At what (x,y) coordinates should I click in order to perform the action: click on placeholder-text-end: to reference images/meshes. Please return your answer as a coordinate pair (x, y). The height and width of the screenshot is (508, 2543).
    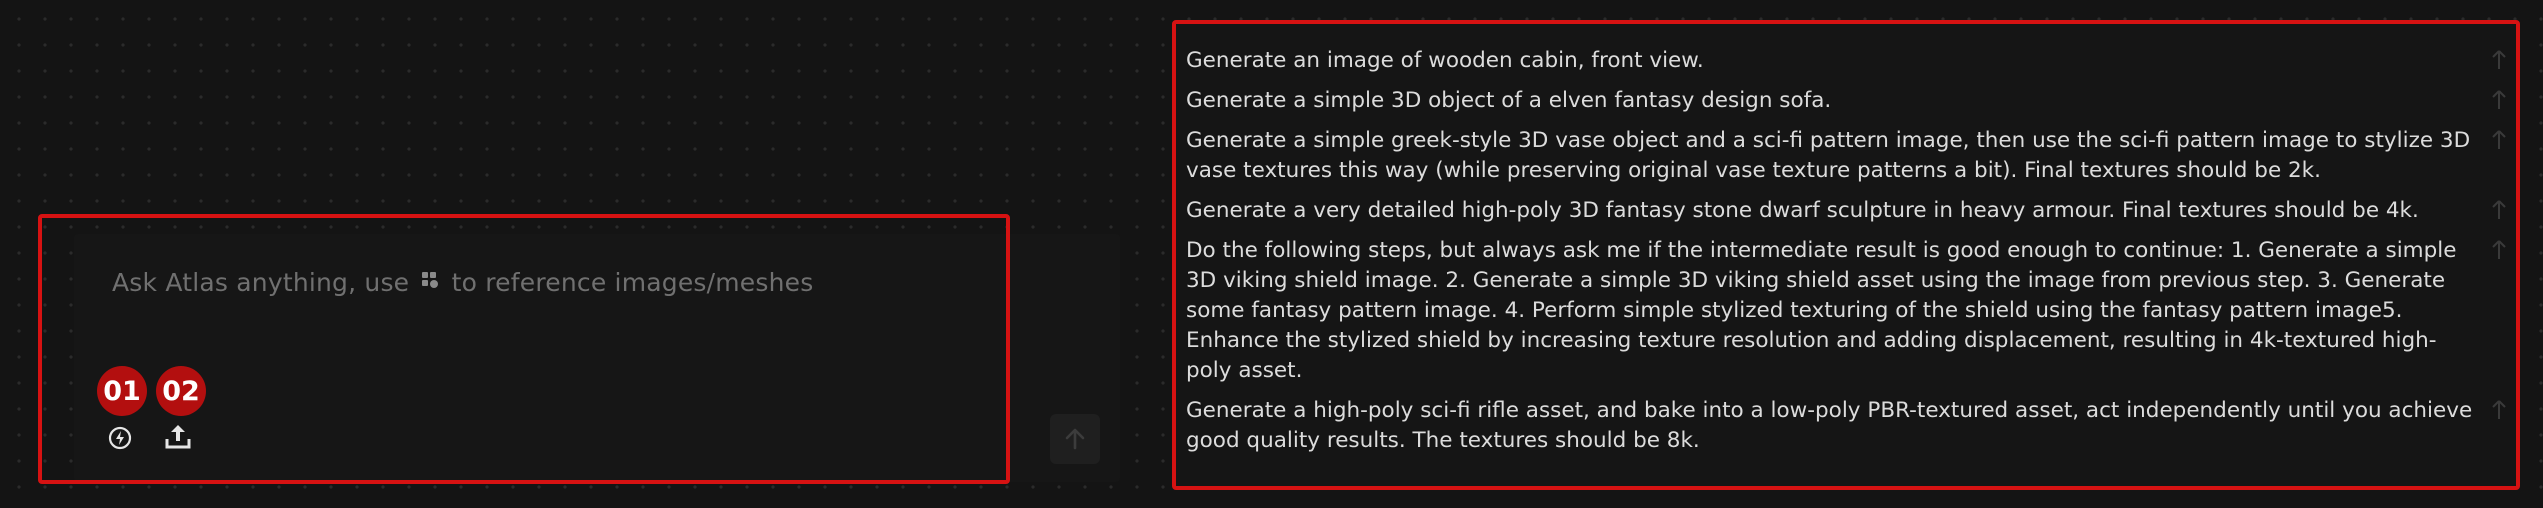
    Looking at the image, I should click on (632, 282).